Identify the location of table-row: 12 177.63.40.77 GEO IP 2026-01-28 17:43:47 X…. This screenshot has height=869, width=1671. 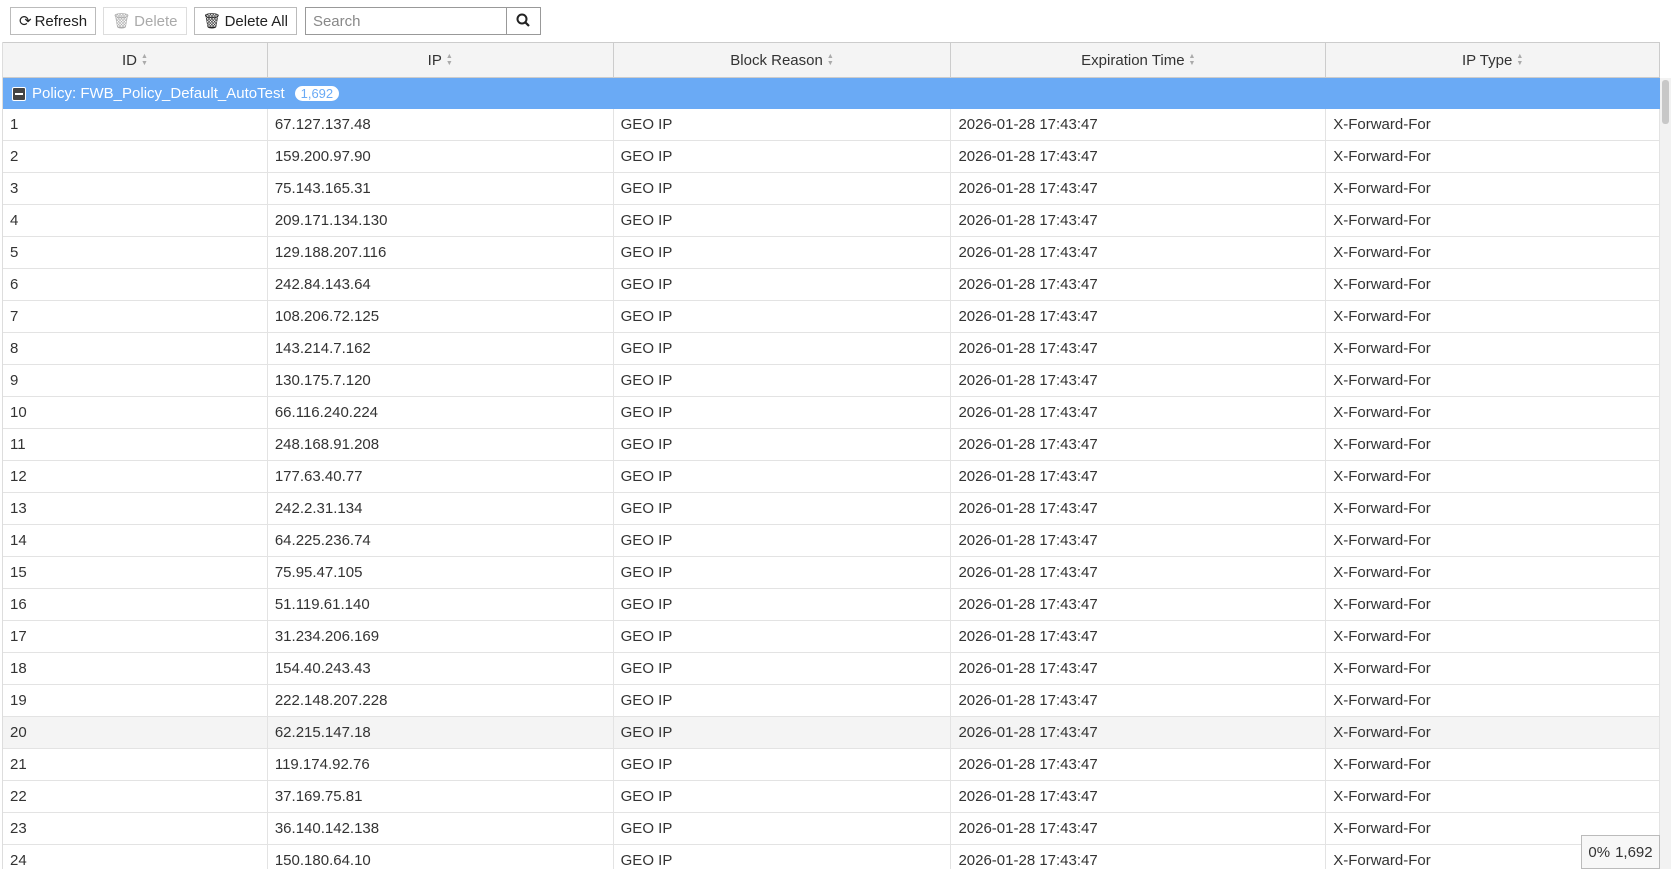
(831, 477).